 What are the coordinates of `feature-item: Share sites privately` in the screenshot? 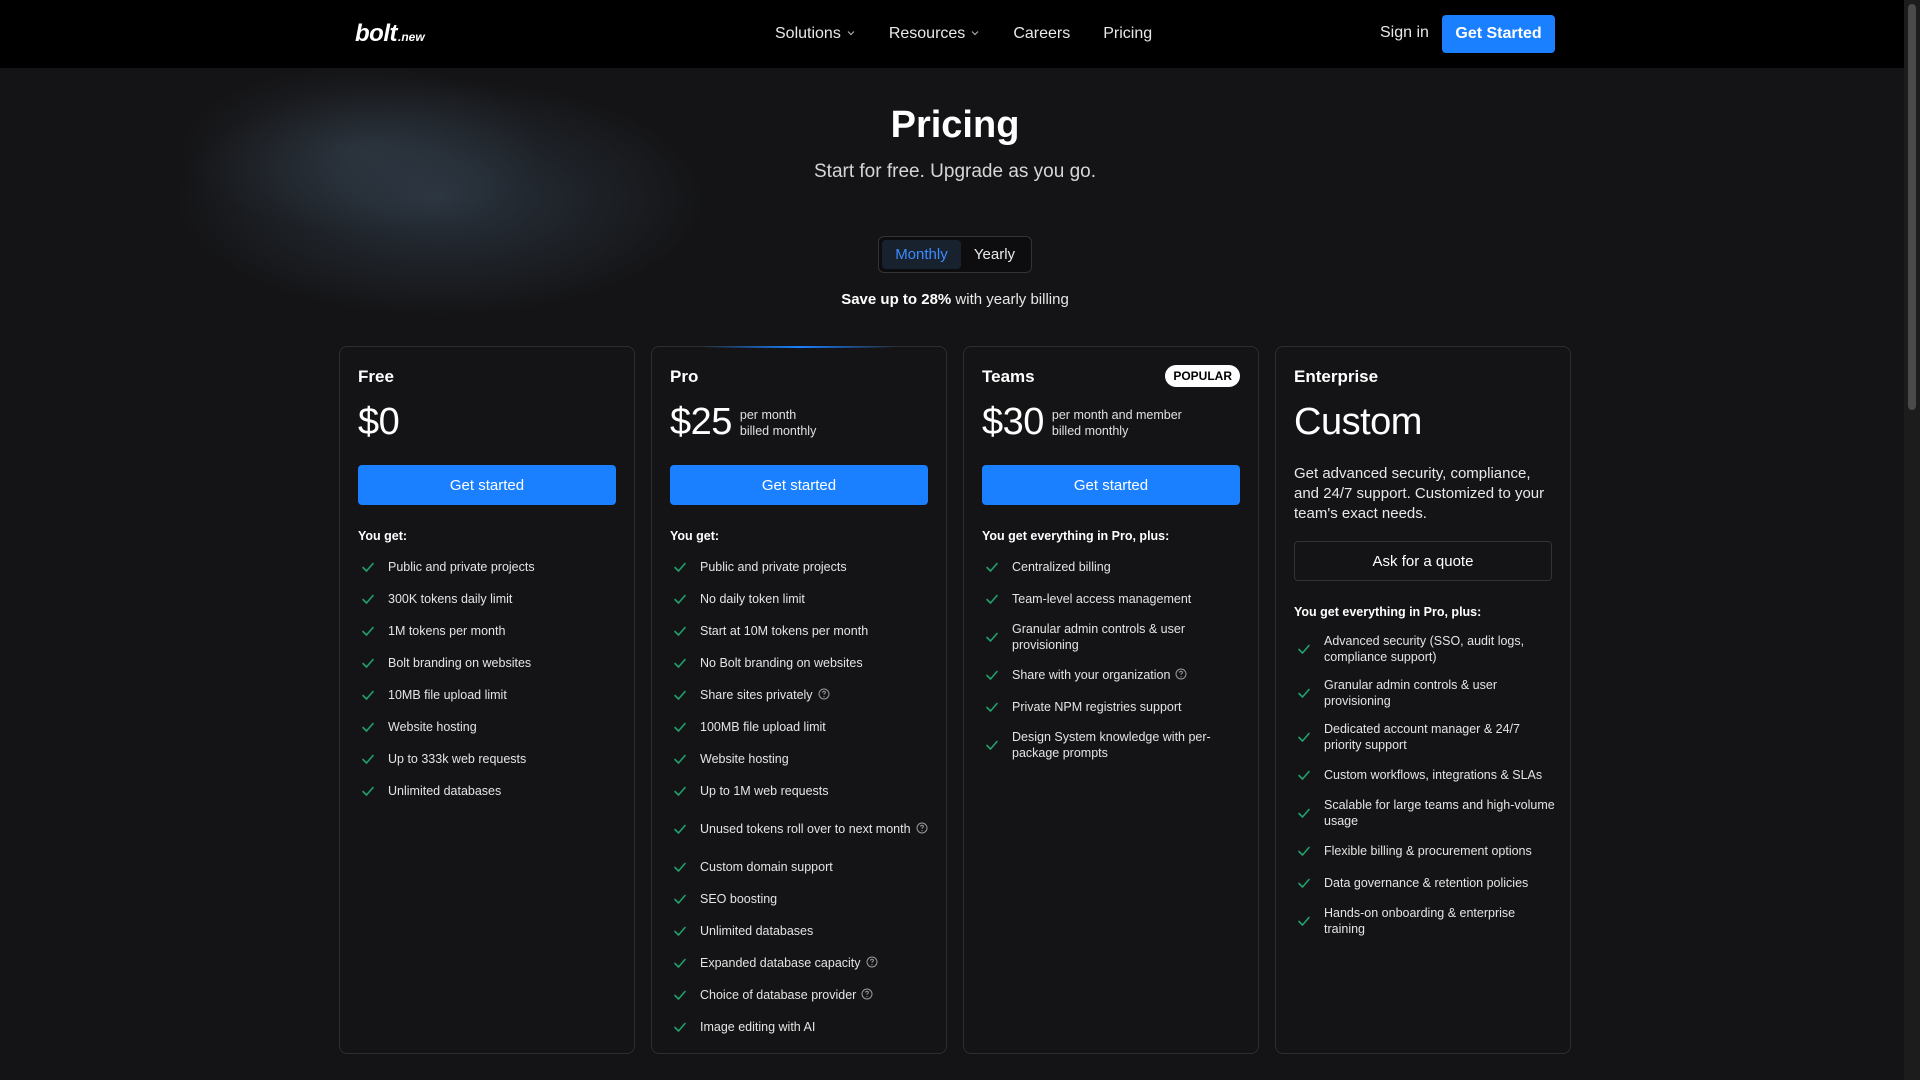 It's located at (801, 695).